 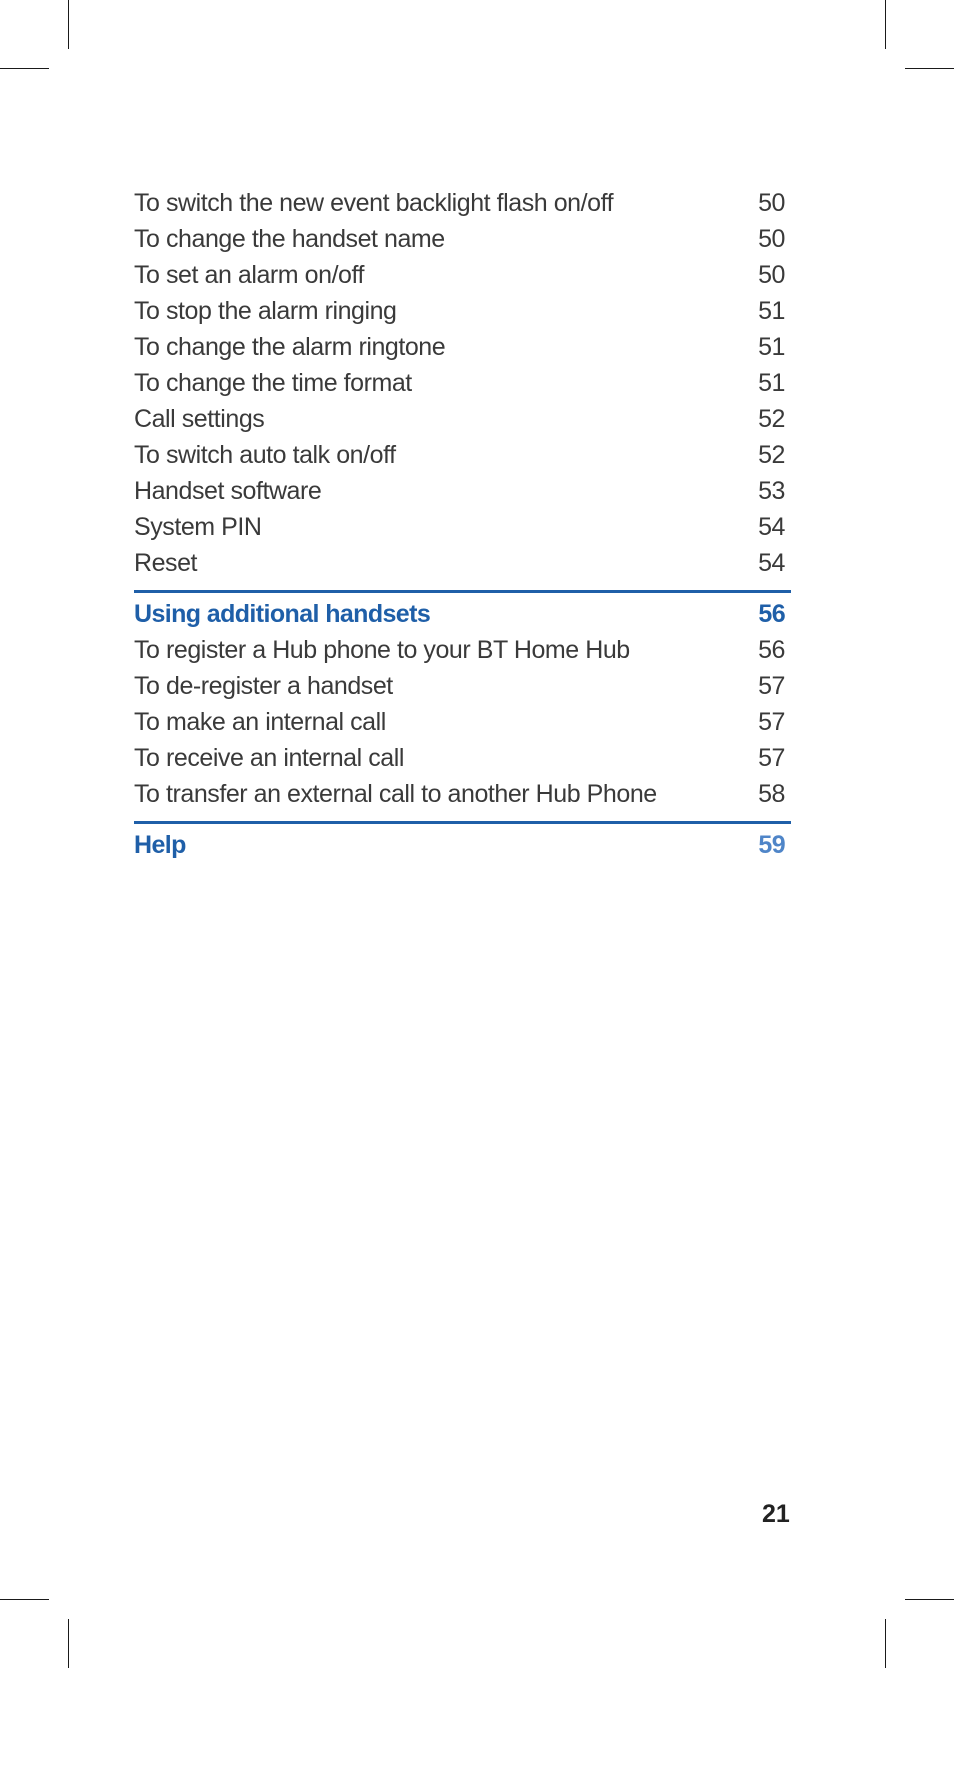 What do you see at coordinates (265, 455) in the screenshot?
I see `toc-entry-label: To switch auto talk on/off` at bounding box center [265, 455].